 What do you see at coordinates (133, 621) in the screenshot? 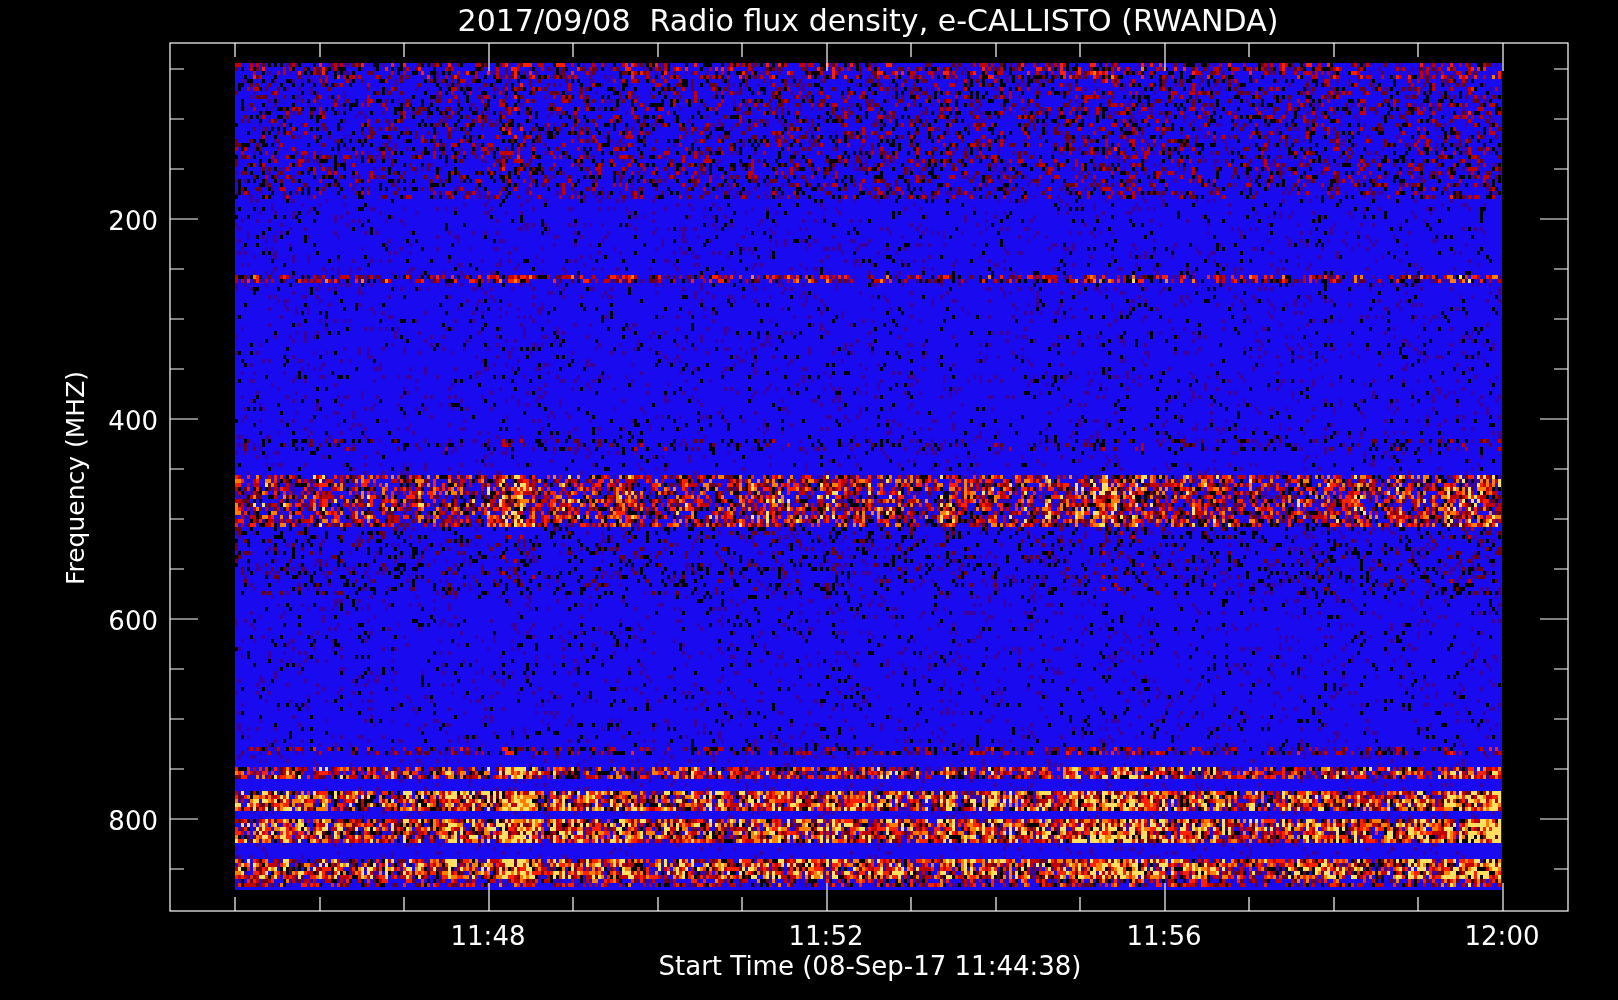
I see `y-tick-label: 600` at bounding box center [133, 621].